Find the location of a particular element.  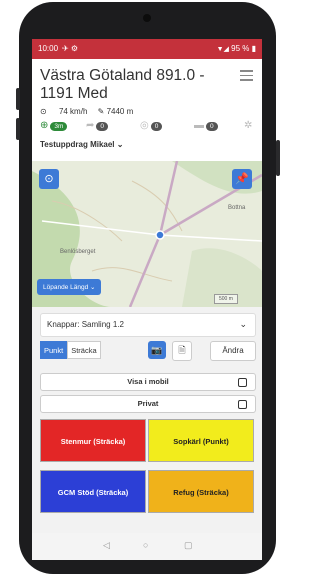

feature-button: Stenmur (Sträcka) is located at coordinates (93, 440).